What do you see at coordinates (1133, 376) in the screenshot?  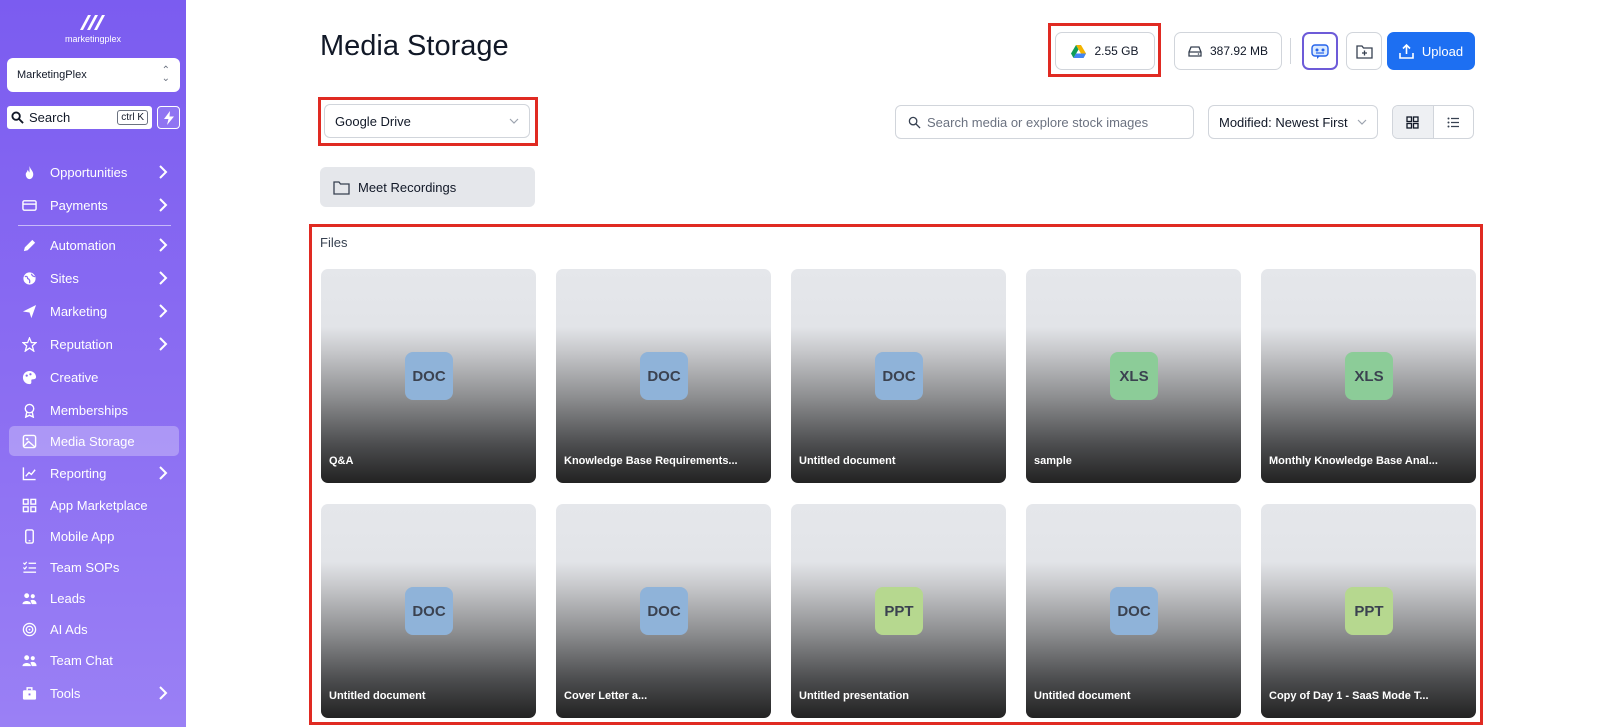 I see `file-card: XLS sample` at bounding box center [1133, 376].